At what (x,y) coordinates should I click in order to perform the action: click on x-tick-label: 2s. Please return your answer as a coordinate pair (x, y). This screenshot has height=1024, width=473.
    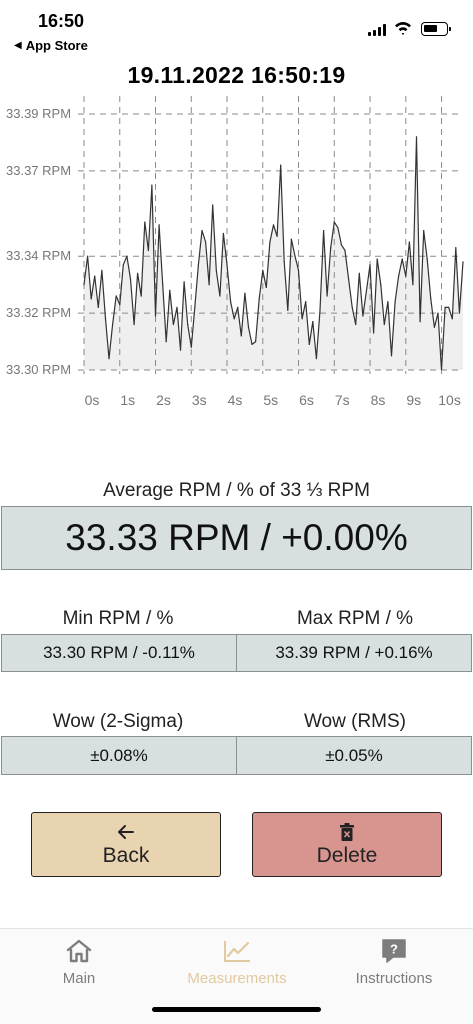
    Looking at the image, I should click on (163, 400).